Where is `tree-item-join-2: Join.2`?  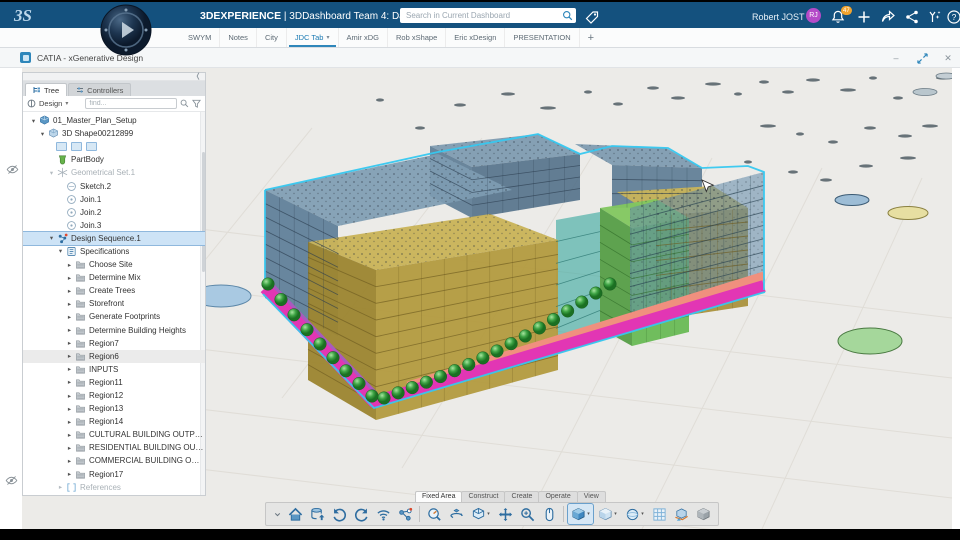
tree-item-join-2: Join.2 is located at coordinates (114, 212).